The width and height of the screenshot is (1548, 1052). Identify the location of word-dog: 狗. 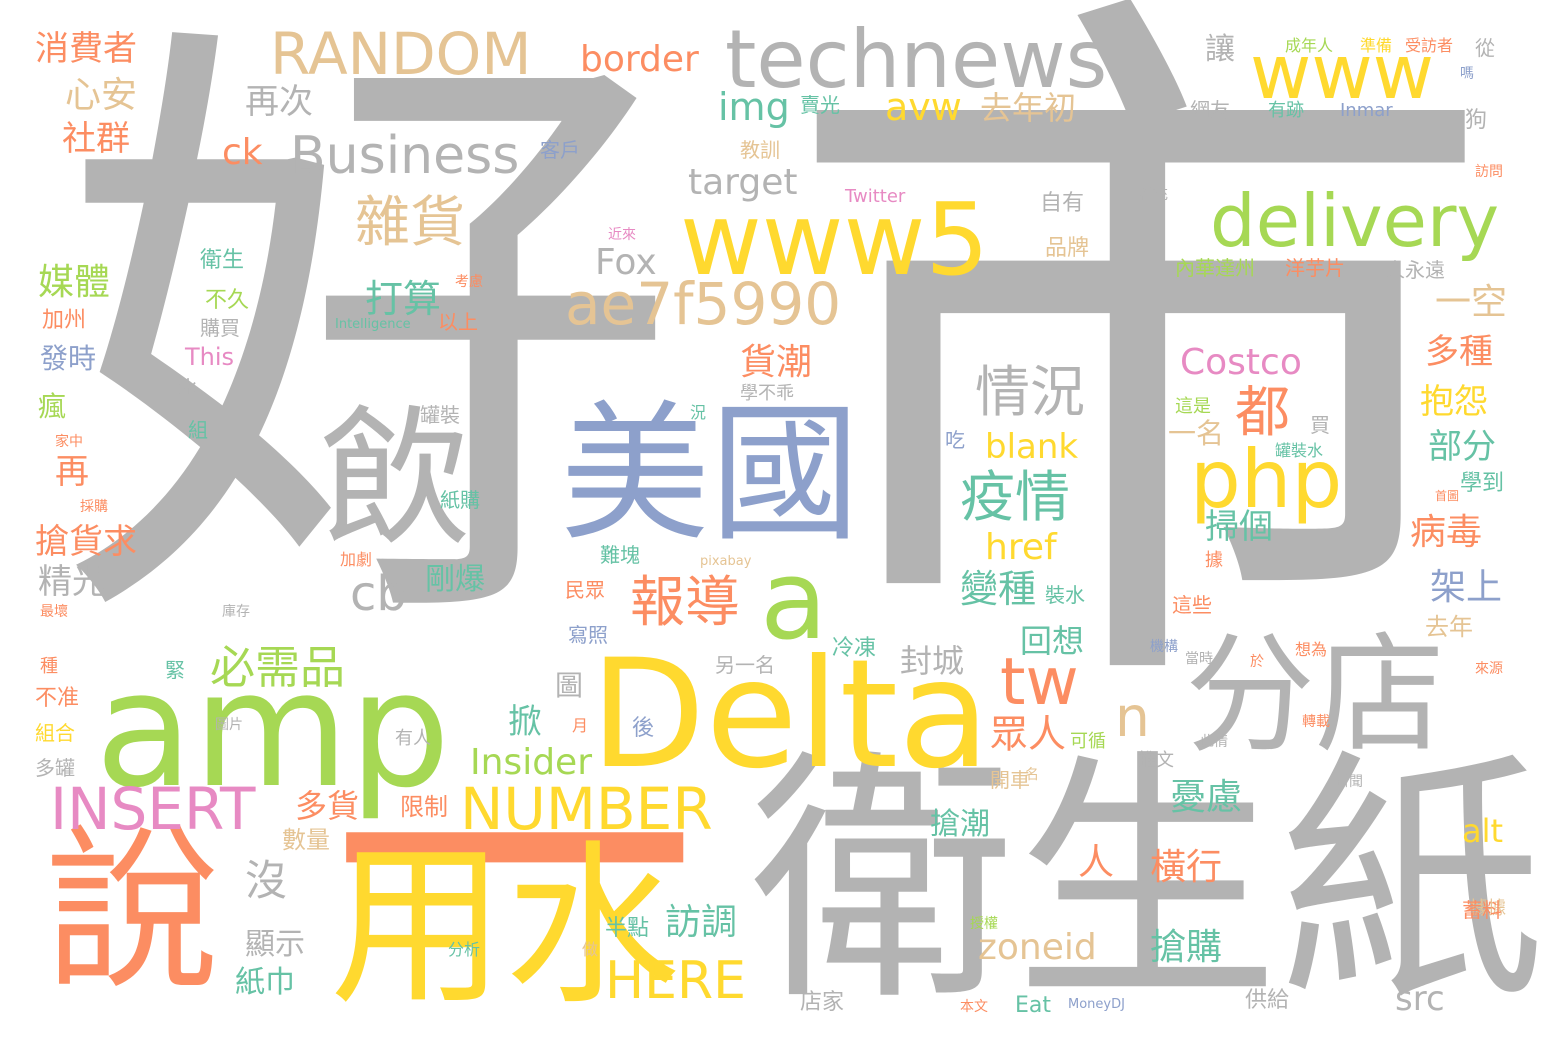
(1476, 120).